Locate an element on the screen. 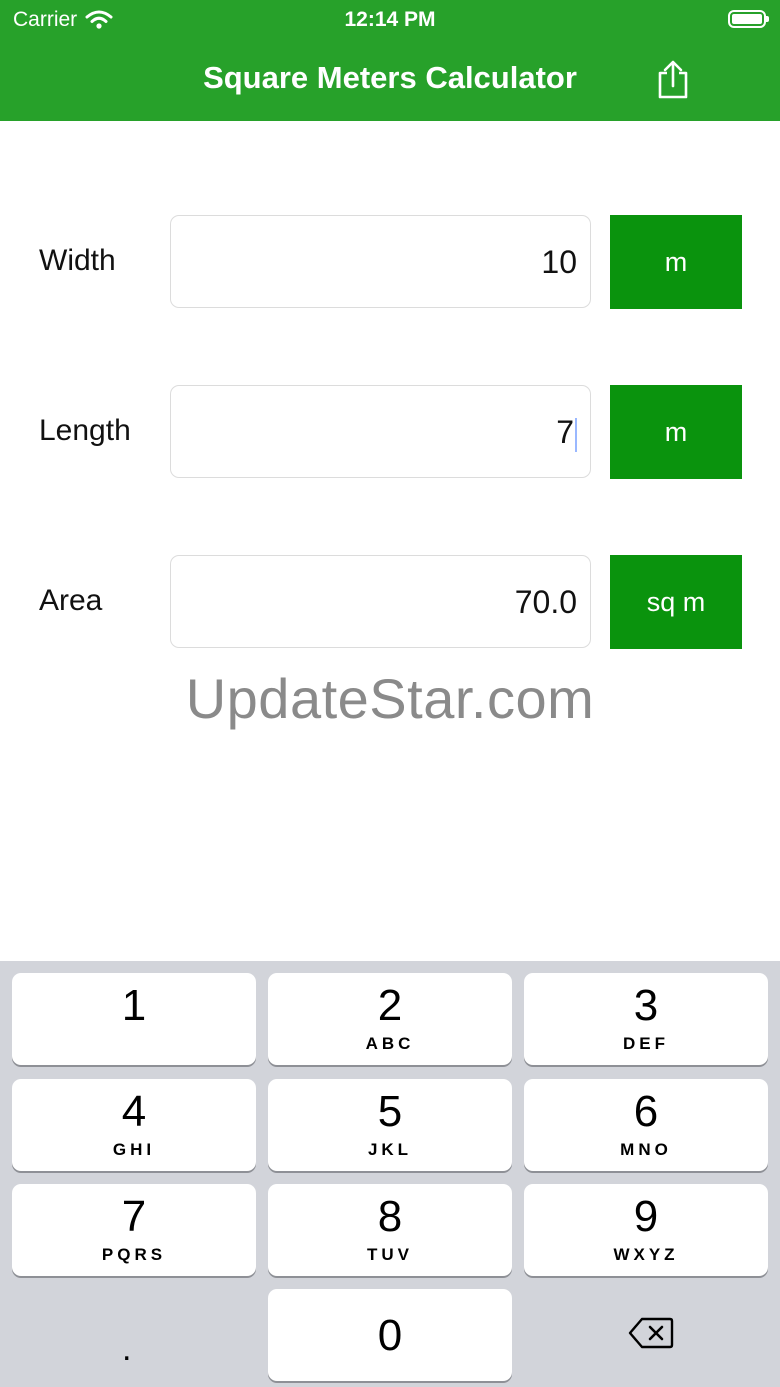 The image size is (780, 1387). key-2: 2 ABC is located at coordinates (390, 1019).